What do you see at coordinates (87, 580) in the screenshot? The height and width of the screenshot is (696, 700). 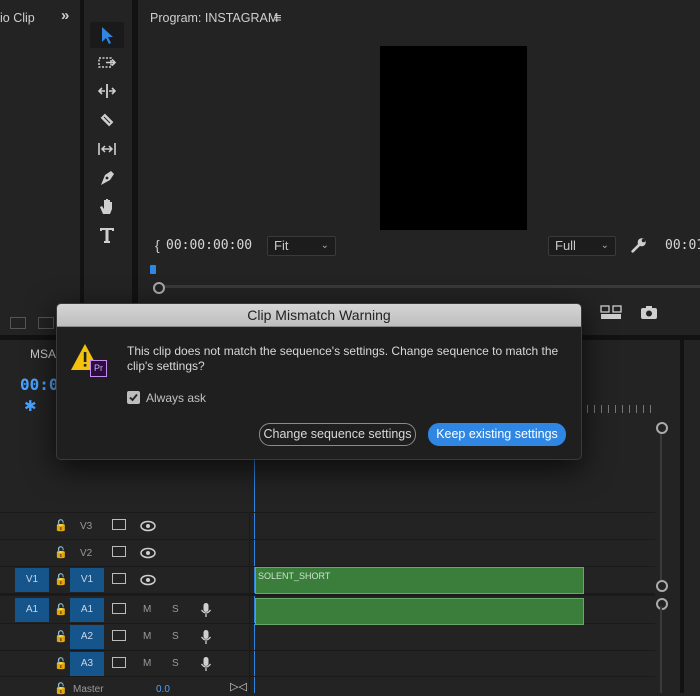 I see `track-target-v1: V1` at bounding box center [87, 580].